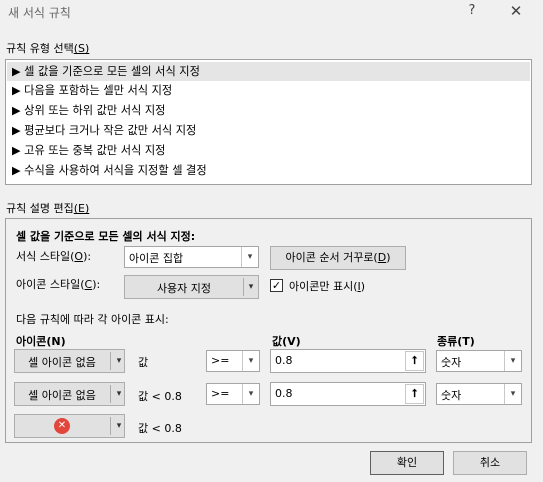 The width and height of the screenshot is (543, 482). Describe the element at coordinates (276, 285) in the screenshot. I see `icon-only-checkbox: ✓` at that location.